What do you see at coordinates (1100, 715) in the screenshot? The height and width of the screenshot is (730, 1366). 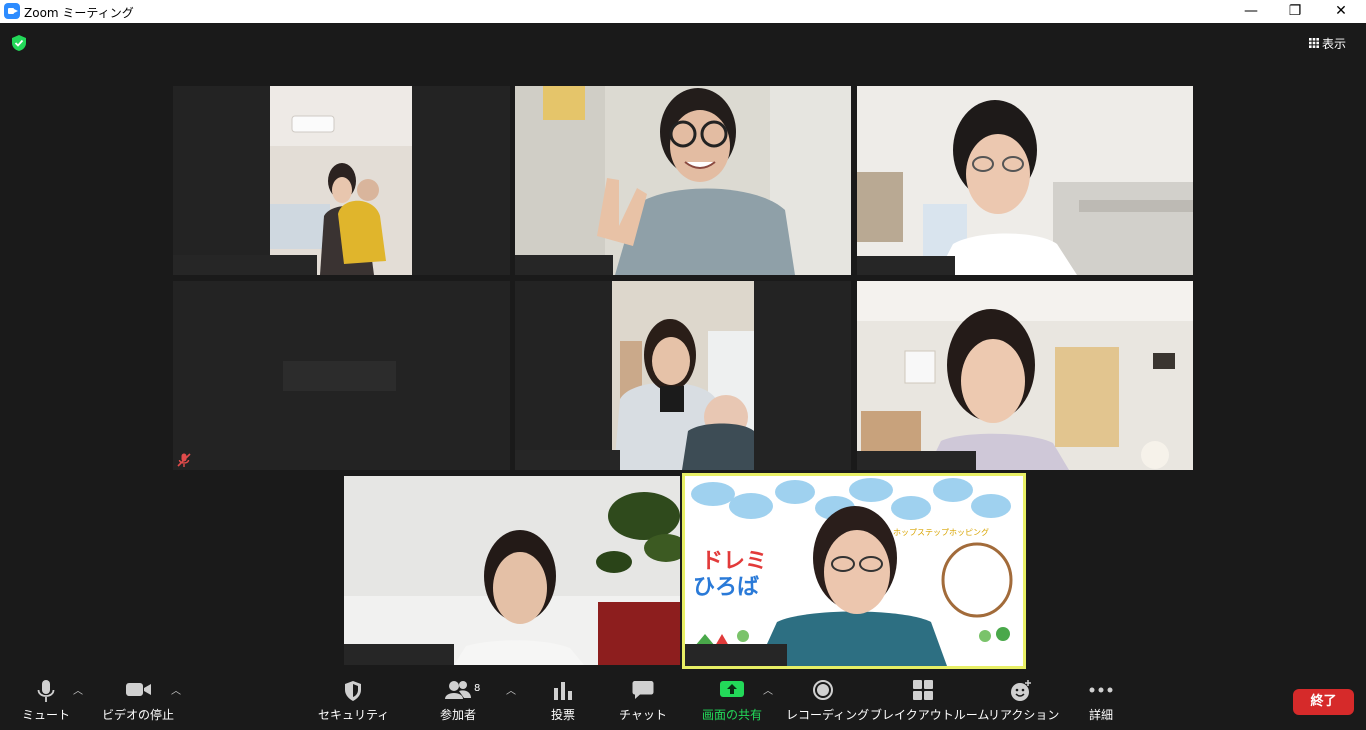 I see `more-label: 詳細` at bounding box center [1100, 715].